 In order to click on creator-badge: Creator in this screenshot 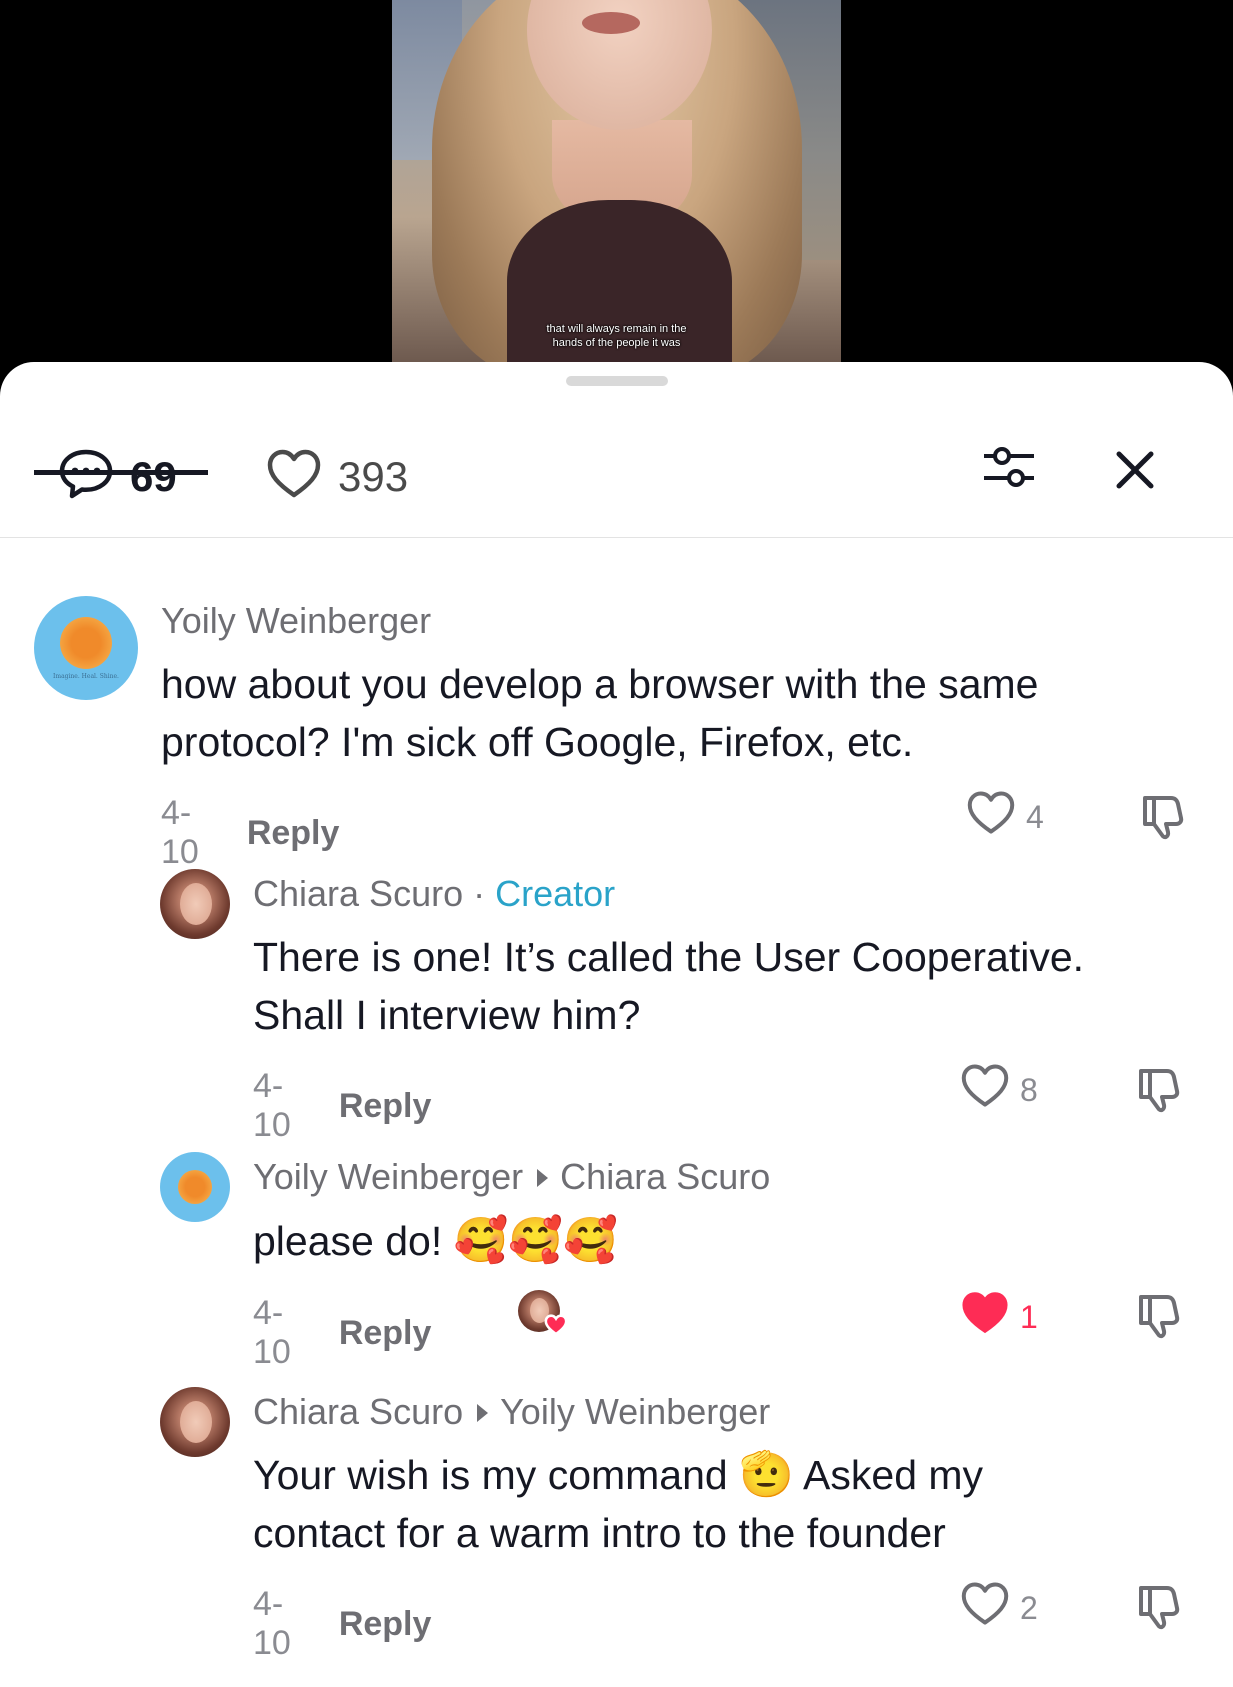, I will do `click(555, 893)`.